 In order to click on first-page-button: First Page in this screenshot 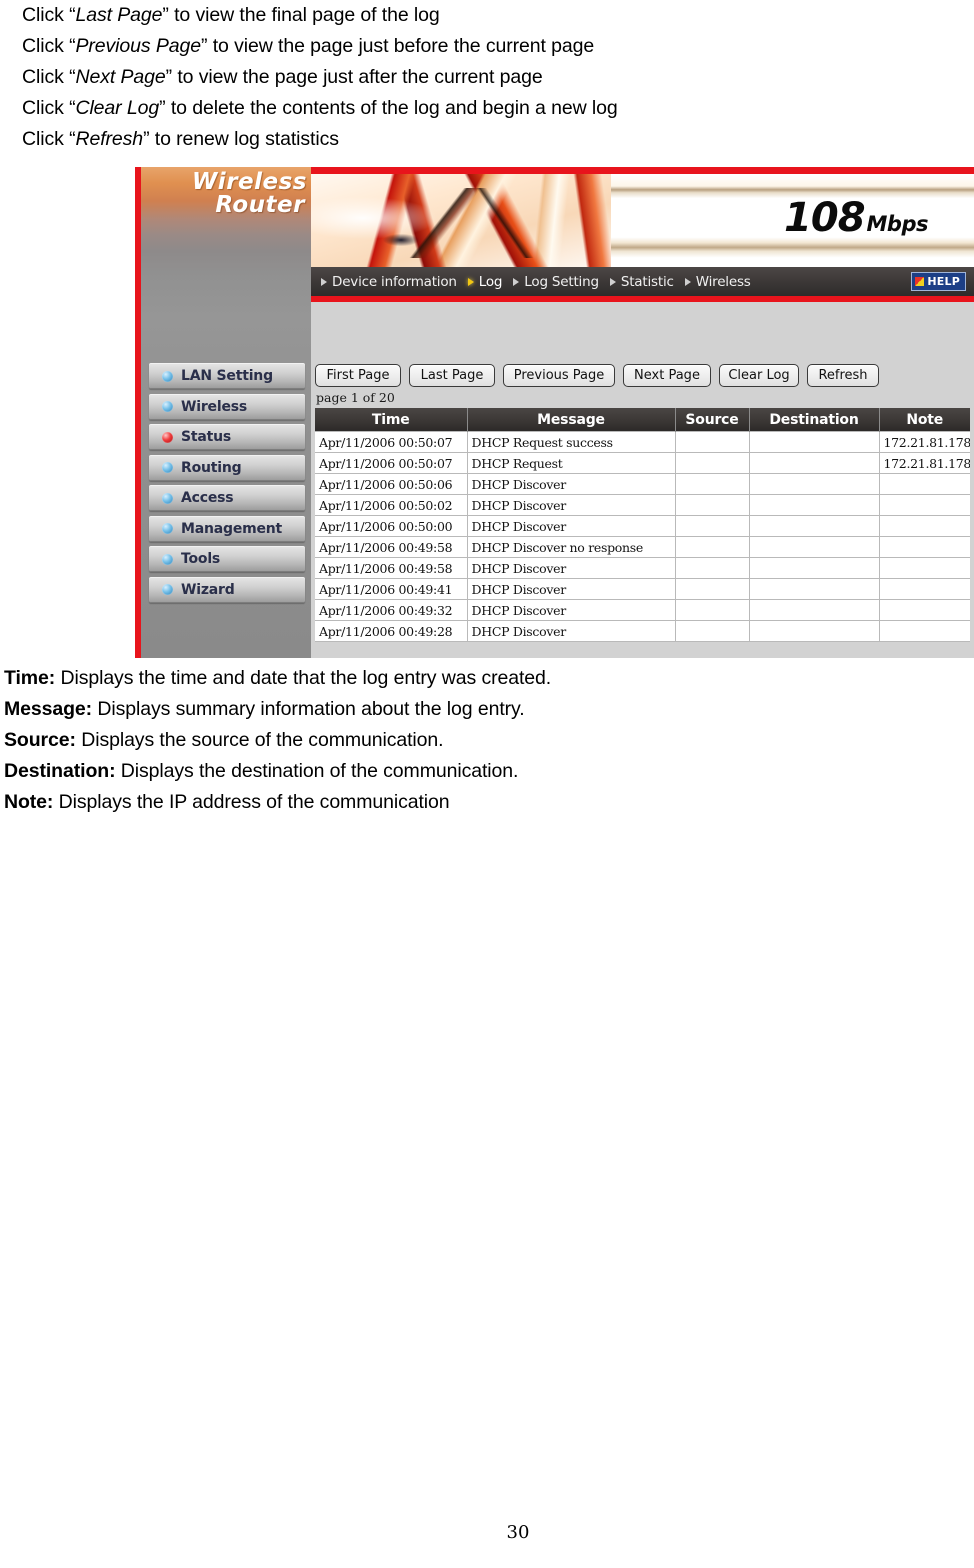, I will do `click(358, 375)`.